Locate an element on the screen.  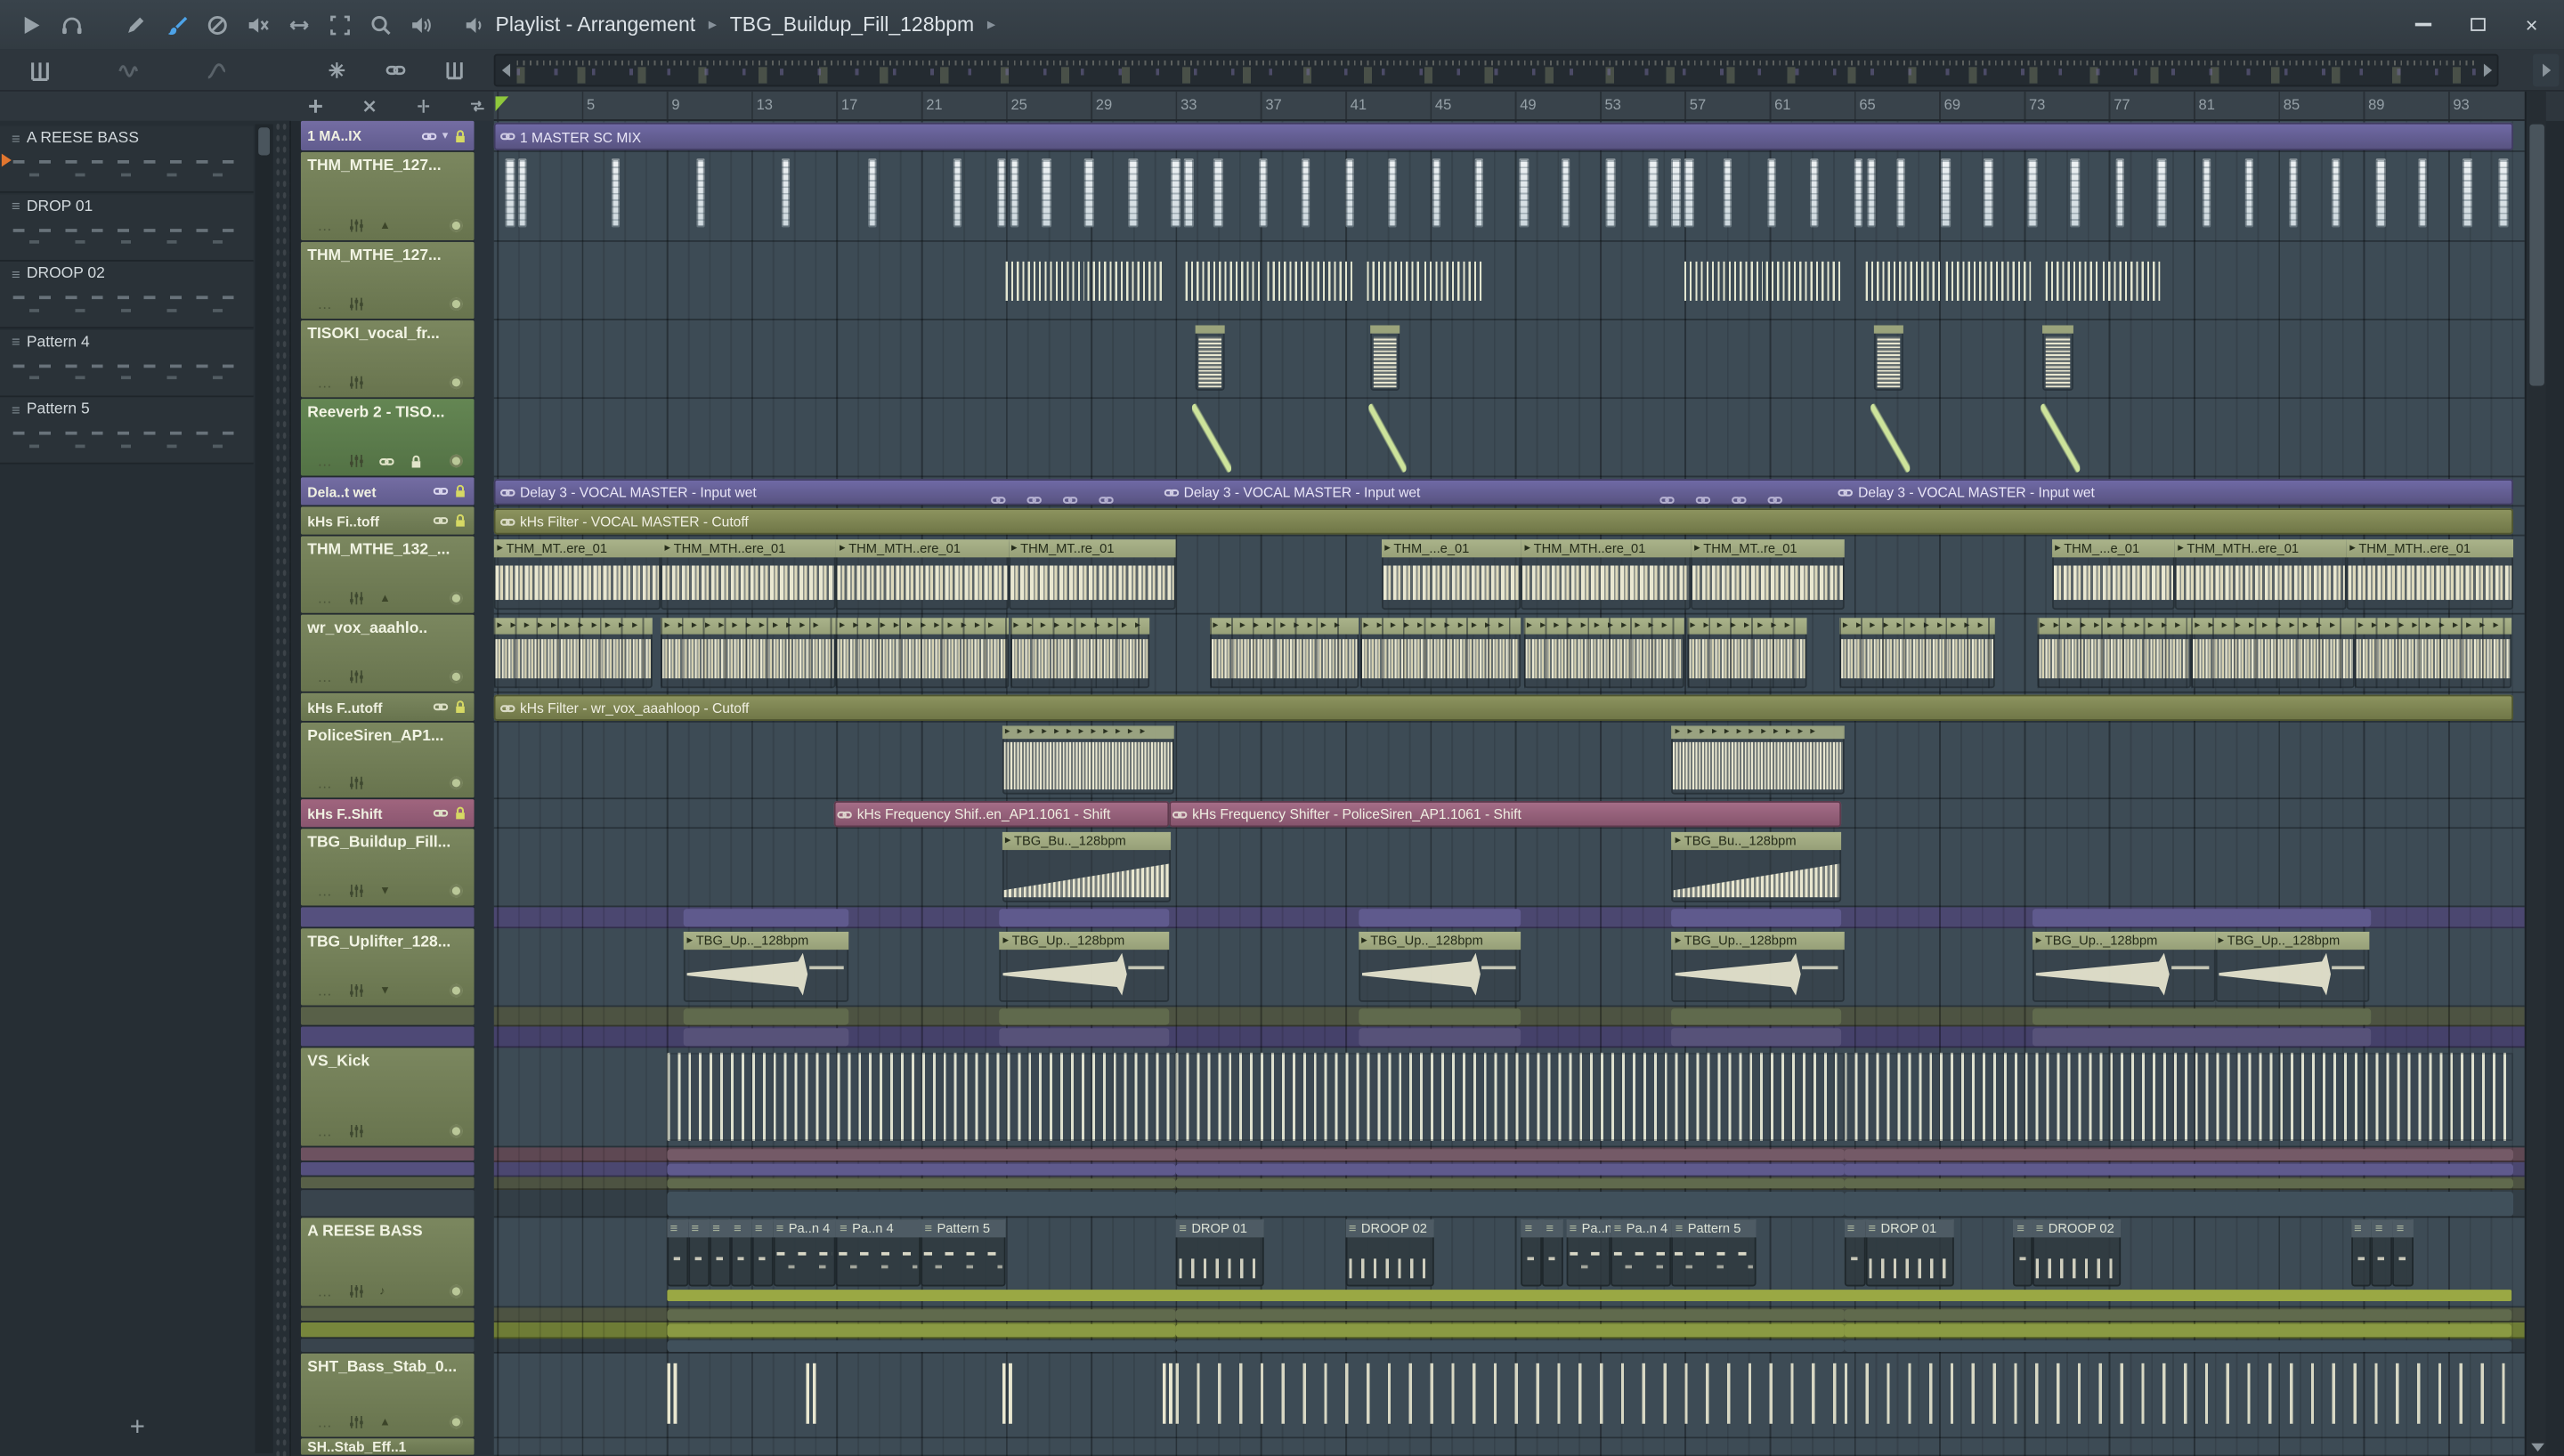
pattern-item: ≡ A REESE BASS is located at coordinates (127, 159).